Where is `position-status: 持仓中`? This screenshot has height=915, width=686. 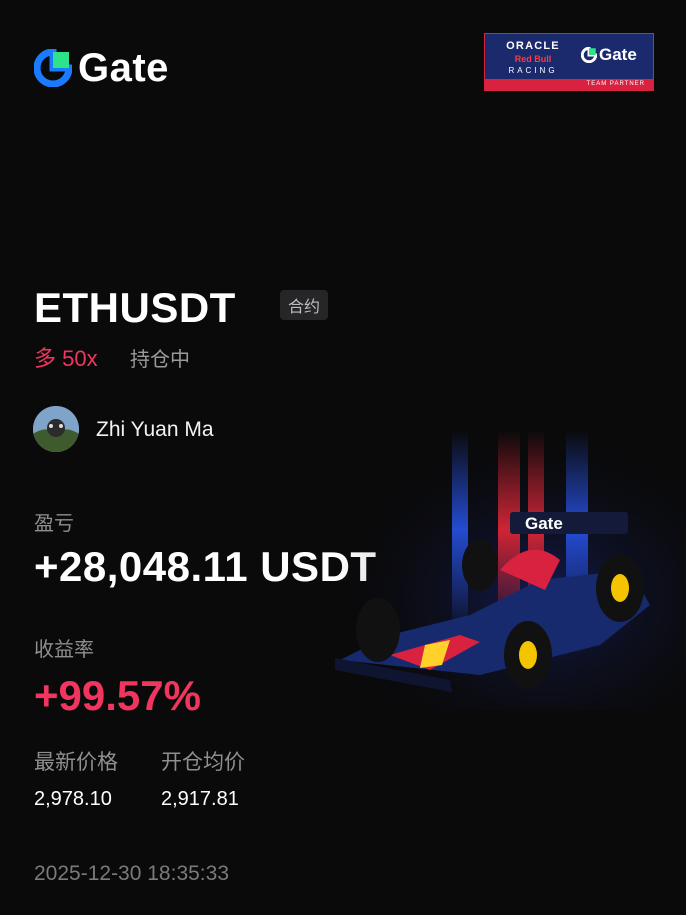
position-status: 持仓中 is located at coordinates (160, 360).